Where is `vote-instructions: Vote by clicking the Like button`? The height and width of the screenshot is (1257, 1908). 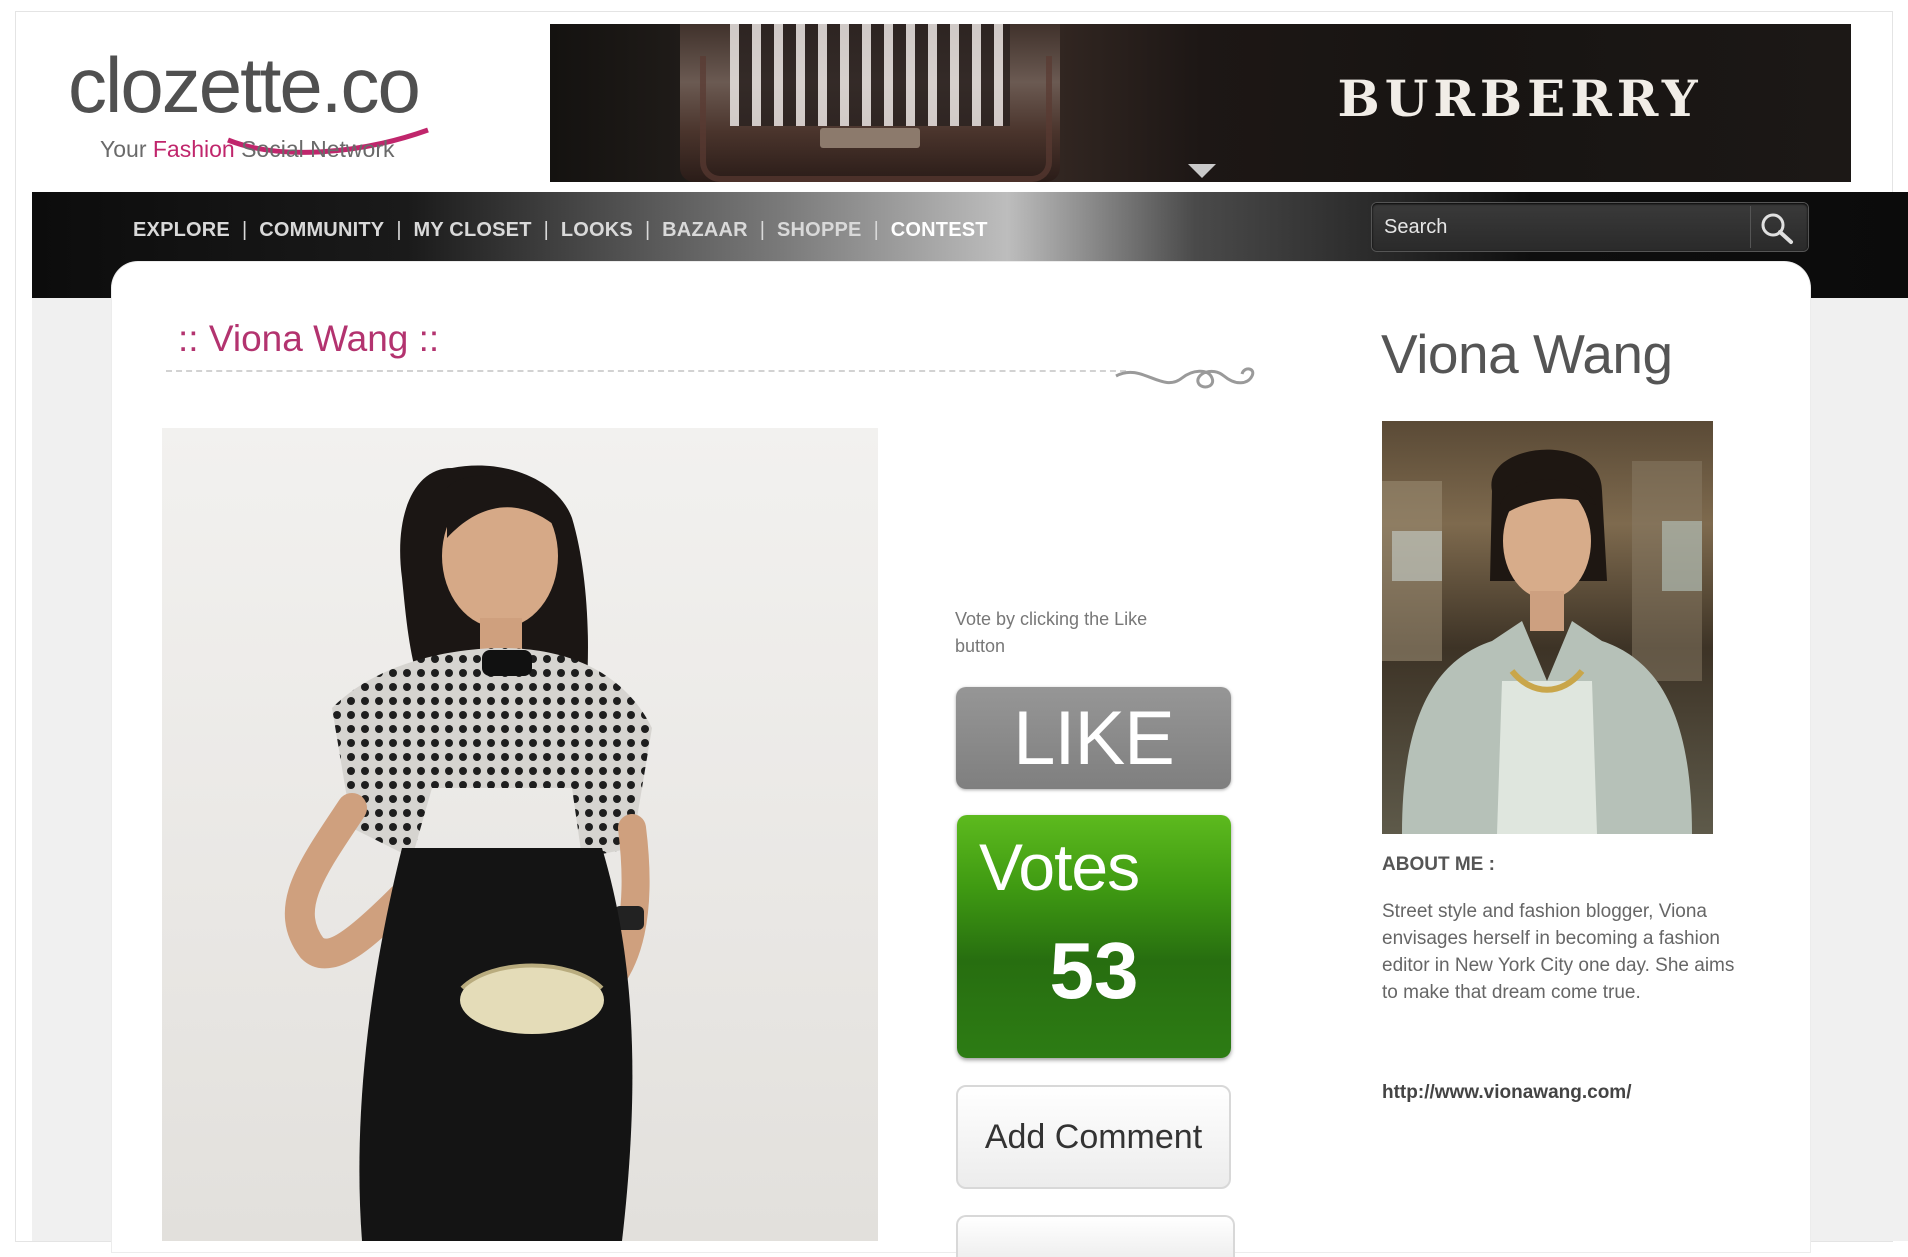 vote-instructions: Vote by clicking the Like button is located at coordinates (1051, 632).